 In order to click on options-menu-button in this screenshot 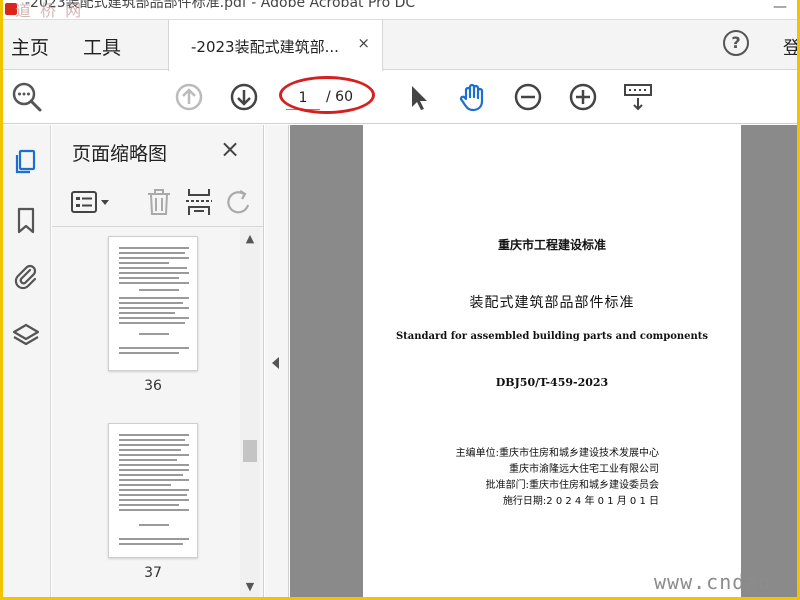, I will do `click(93, 202)`.